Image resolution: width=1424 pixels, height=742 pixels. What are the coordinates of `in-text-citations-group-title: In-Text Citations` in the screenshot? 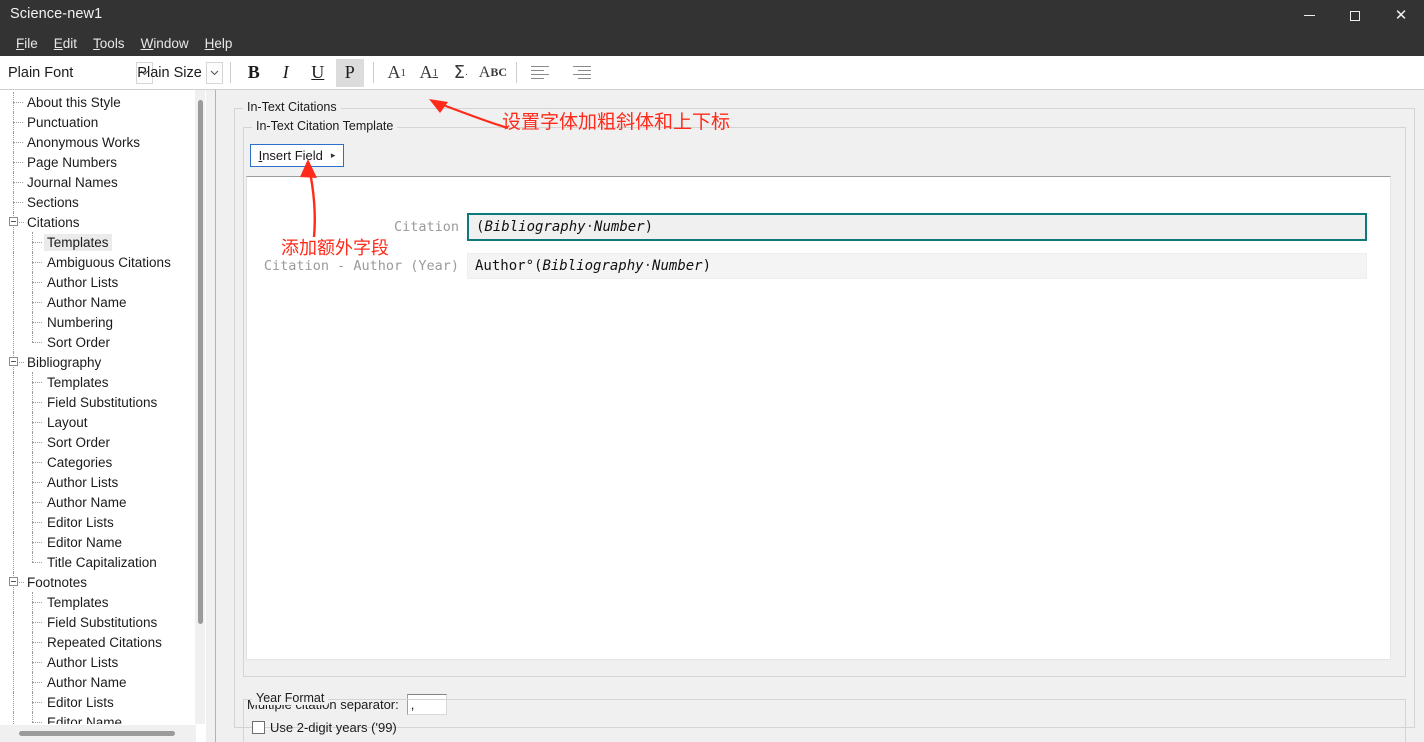 It's located at (292, 107).